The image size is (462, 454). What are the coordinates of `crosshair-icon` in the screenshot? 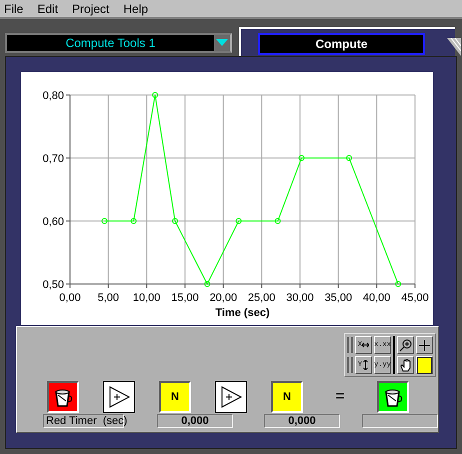 It's located at (424, 345).